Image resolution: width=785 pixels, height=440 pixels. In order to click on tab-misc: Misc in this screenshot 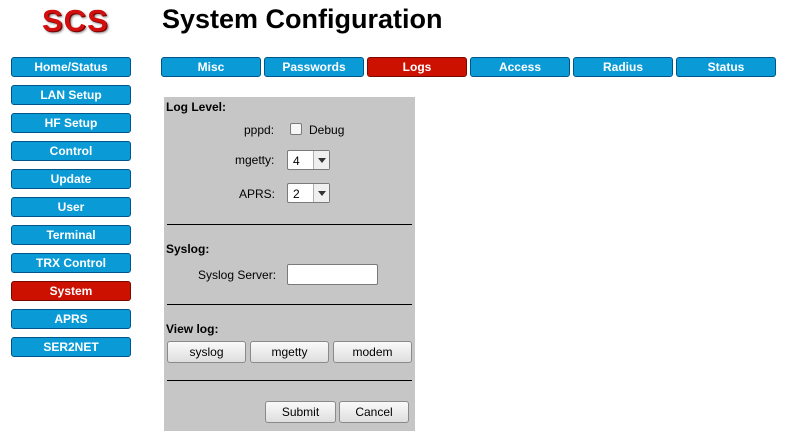, I will do `click(211, 67)`.